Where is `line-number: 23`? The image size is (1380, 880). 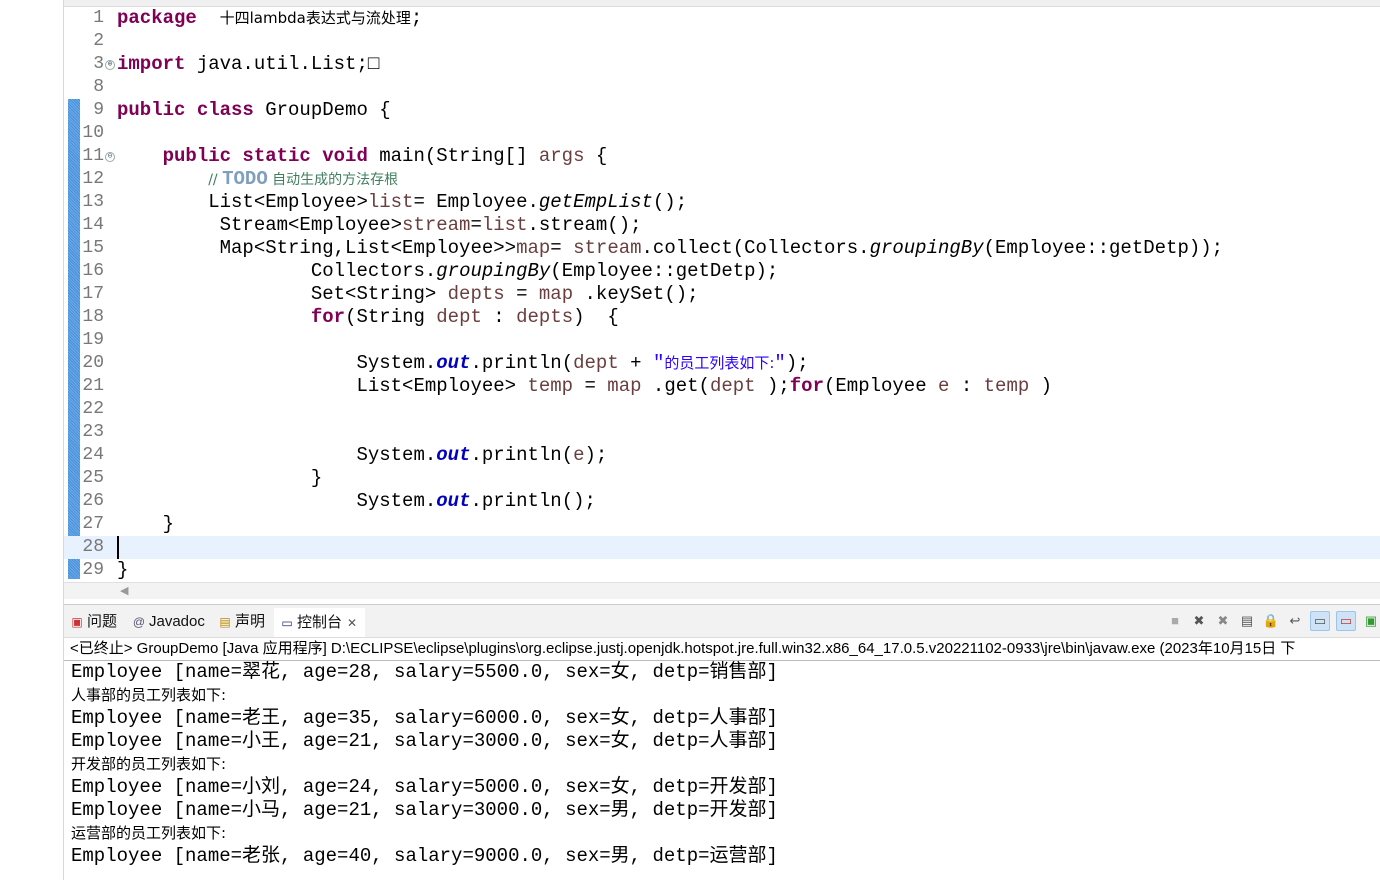 line-number: 23 is located at coordinates (93, 432).